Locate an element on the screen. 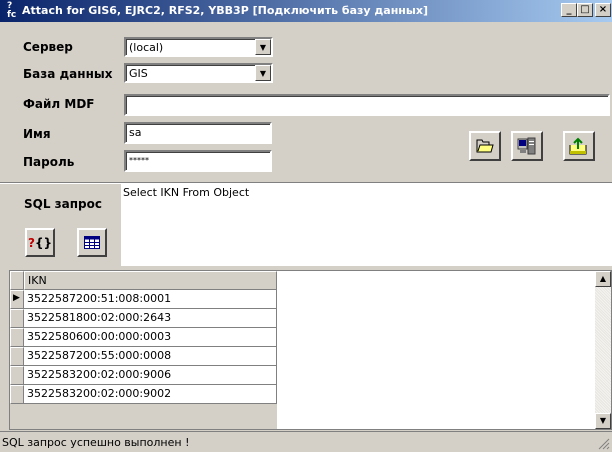 The width and height of the screenshot is (612, 452). query-icon: ?{} is located at coordinates (40, 242).